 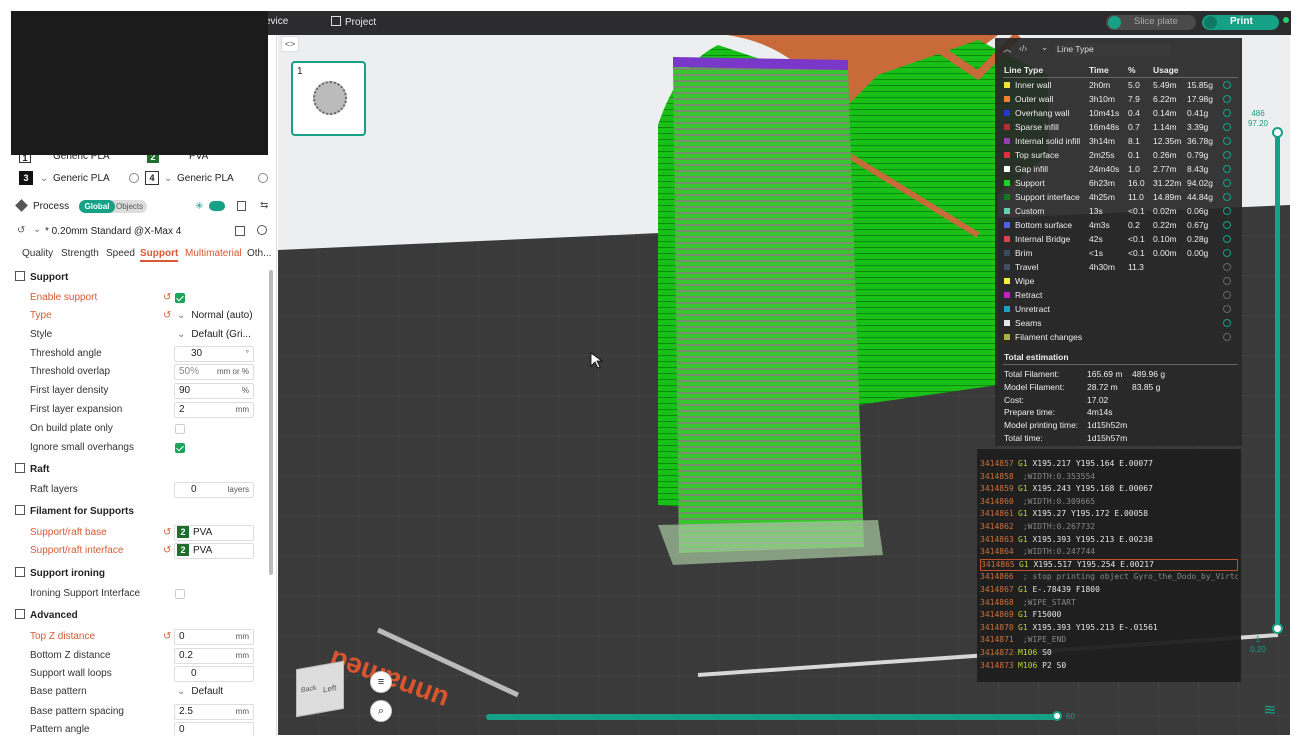 What do you see at coordinates (353, 22) in the screenshot?
I see `tab-project: Project` at bounding box center [353, 22].